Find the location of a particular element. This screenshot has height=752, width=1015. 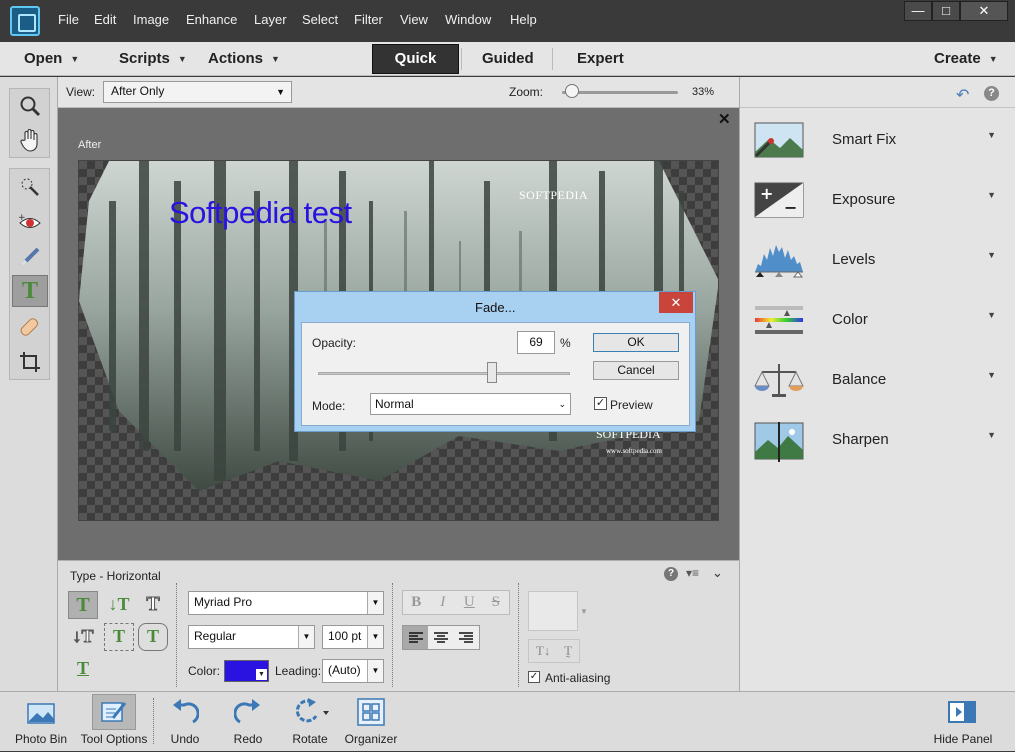

levels-row: Levels ▼ is located at coordinates (877, 258).